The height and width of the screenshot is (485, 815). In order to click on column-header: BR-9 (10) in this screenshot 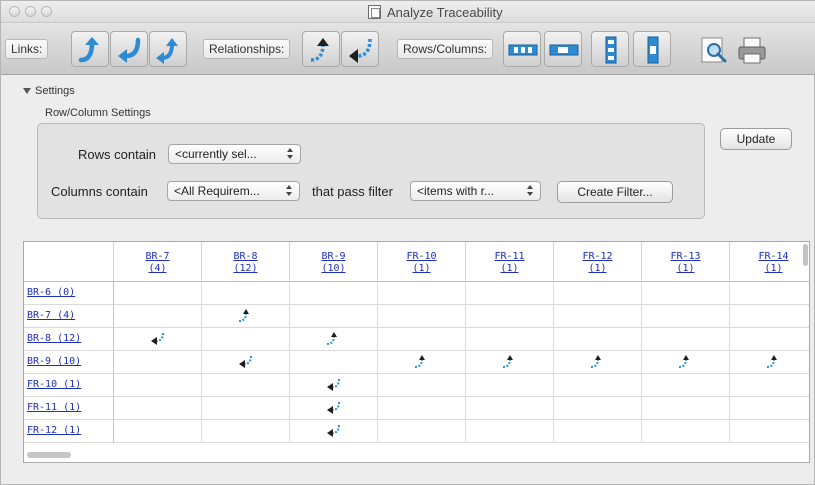, I will do `click(334, 262)`.